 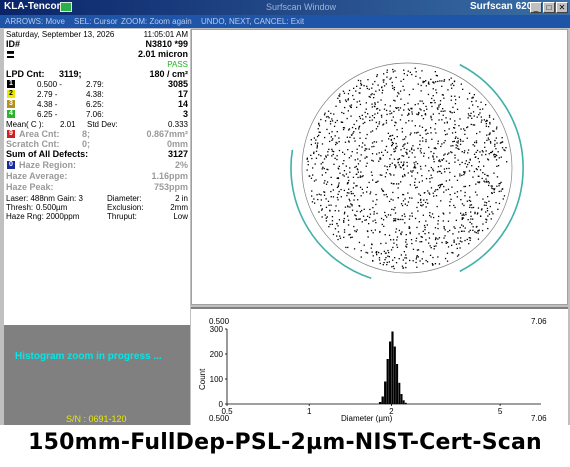 What do you see at coordinates (96, 21) in the screenshot?
I see `hint-select: SEL: Cursor` at bounding box center [96, 21].